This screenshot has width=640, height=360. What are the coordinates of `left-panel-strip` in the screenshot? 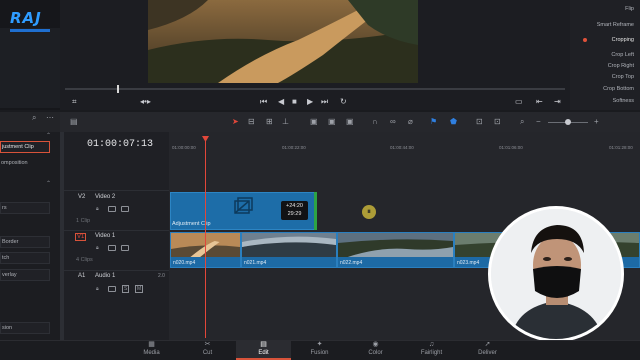 It's located at (30, 68).